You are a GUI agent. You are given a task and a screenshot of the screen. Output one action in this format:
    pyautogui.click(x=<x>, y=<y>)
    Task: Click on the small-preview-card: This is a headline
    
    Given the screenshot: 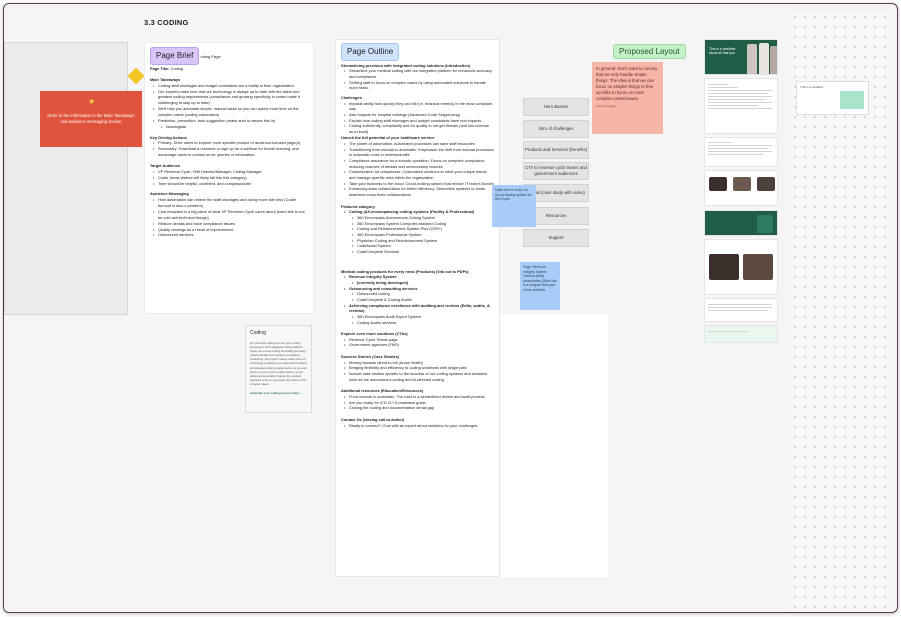 What is the action you would take?
    pyautogui.click(x=832, y=98)
    